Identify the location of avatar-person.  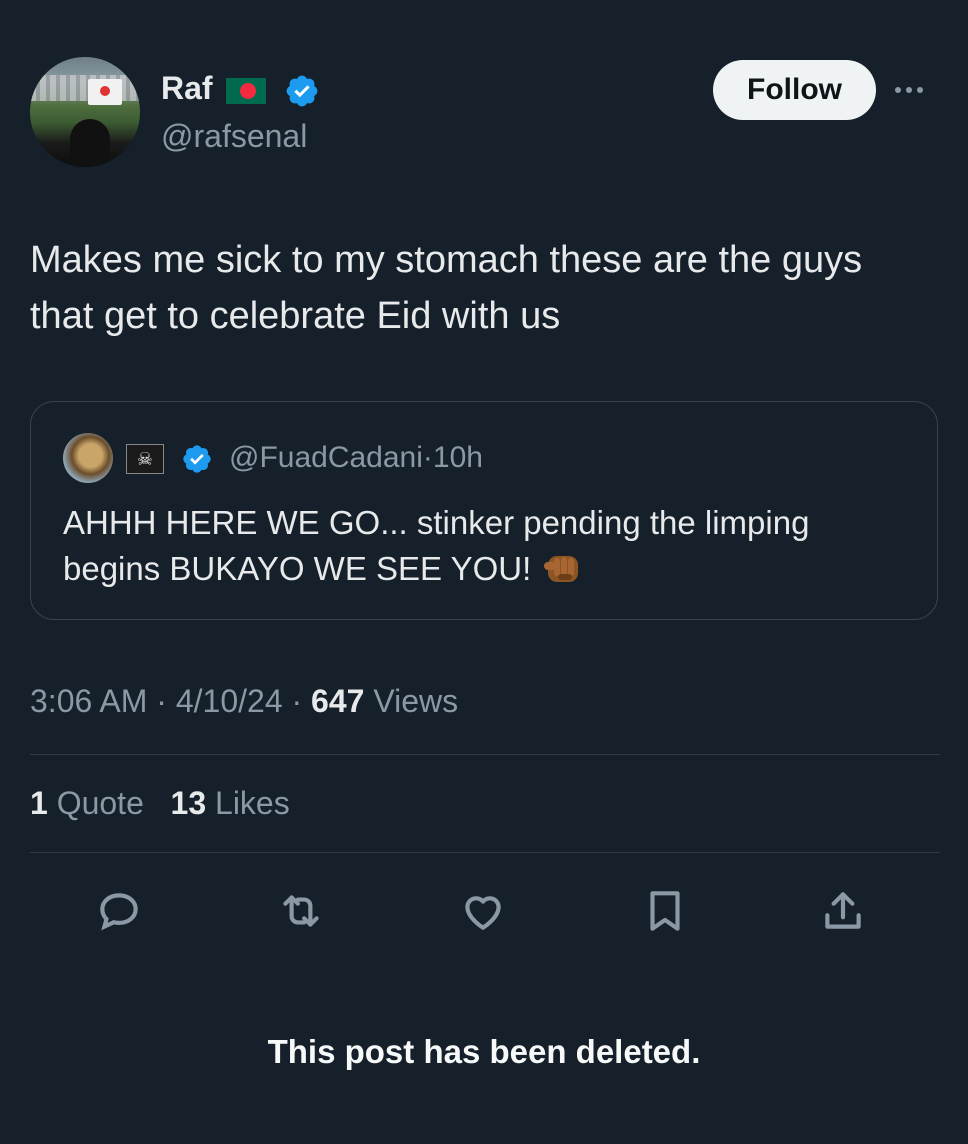
(90, 143).